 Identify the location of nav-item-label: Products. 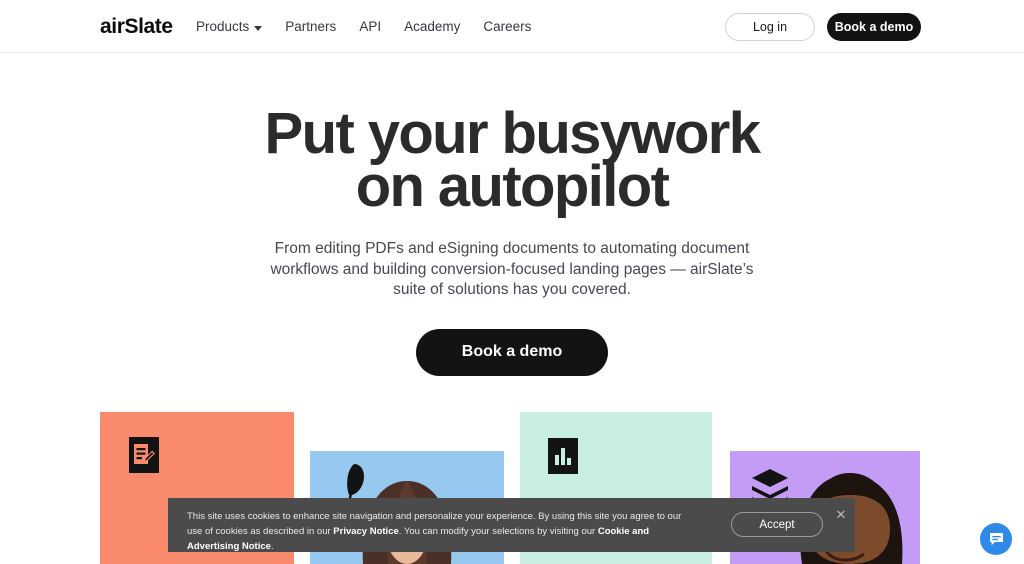
(223, 26).